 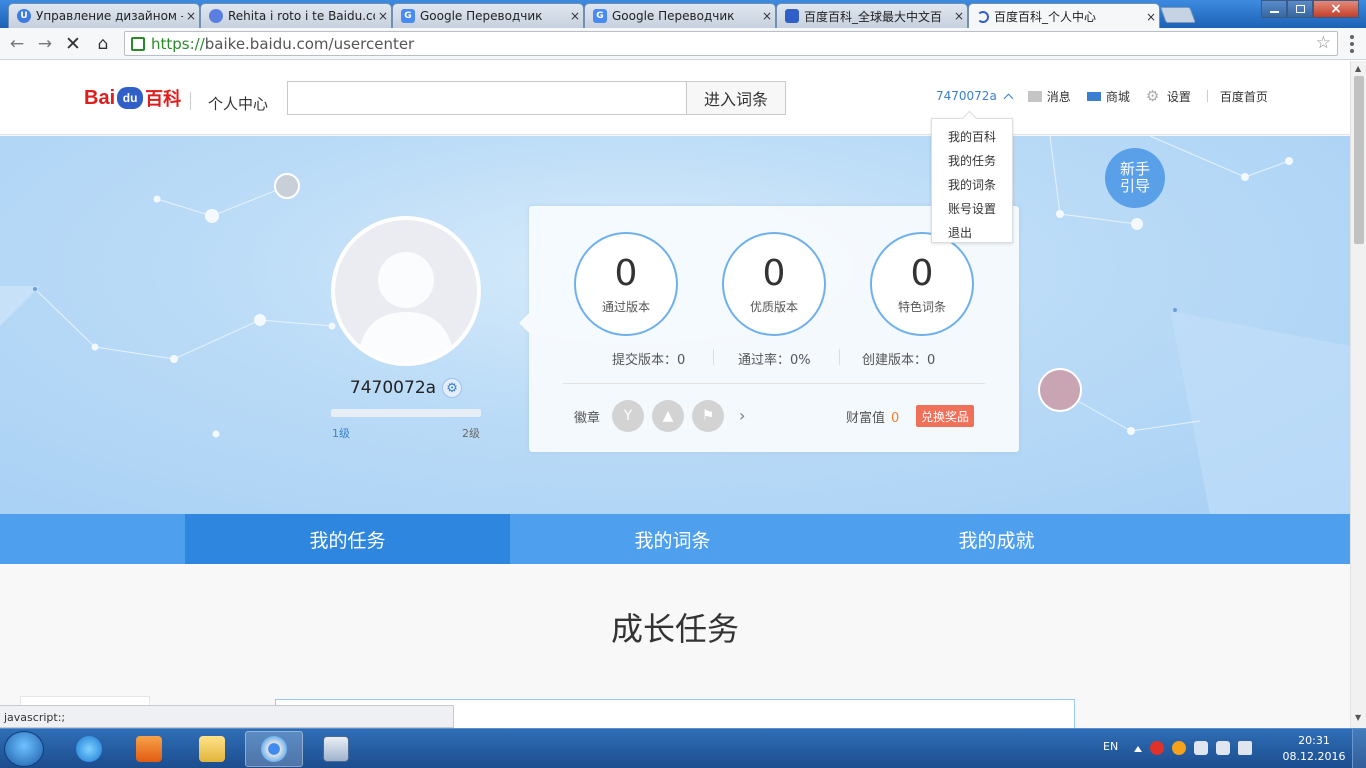 What do you see at coordinates (1193, 748) in the screenshot?
I see `system-tray` at bounding box center [1193, 748].